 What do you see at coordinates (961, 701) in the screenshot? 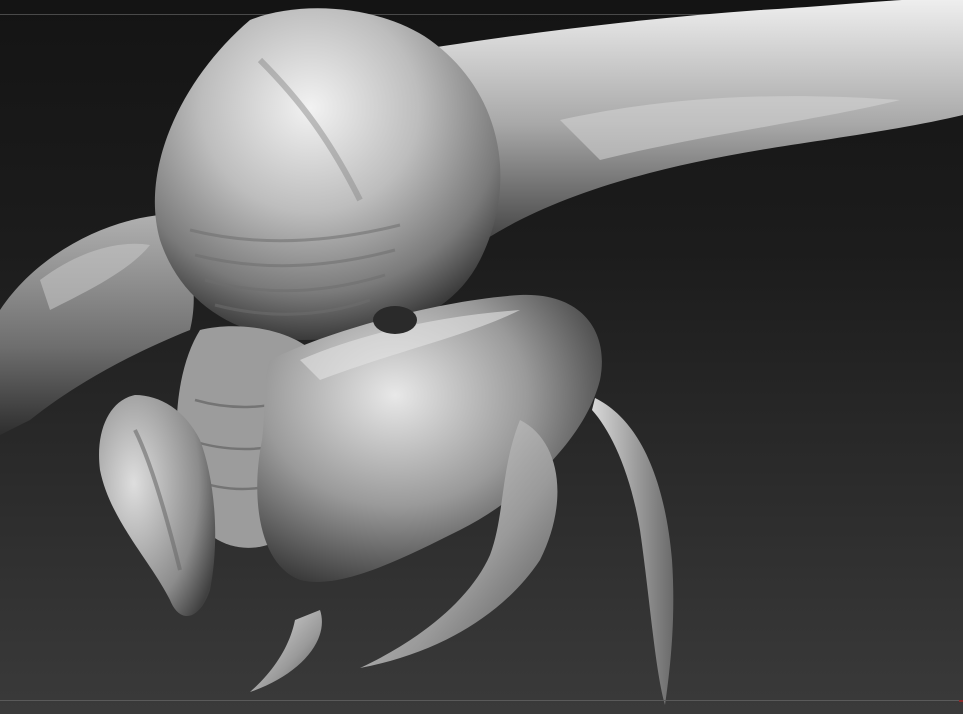
I see `viewport-corner-marker` at bounding box center [961, 701].